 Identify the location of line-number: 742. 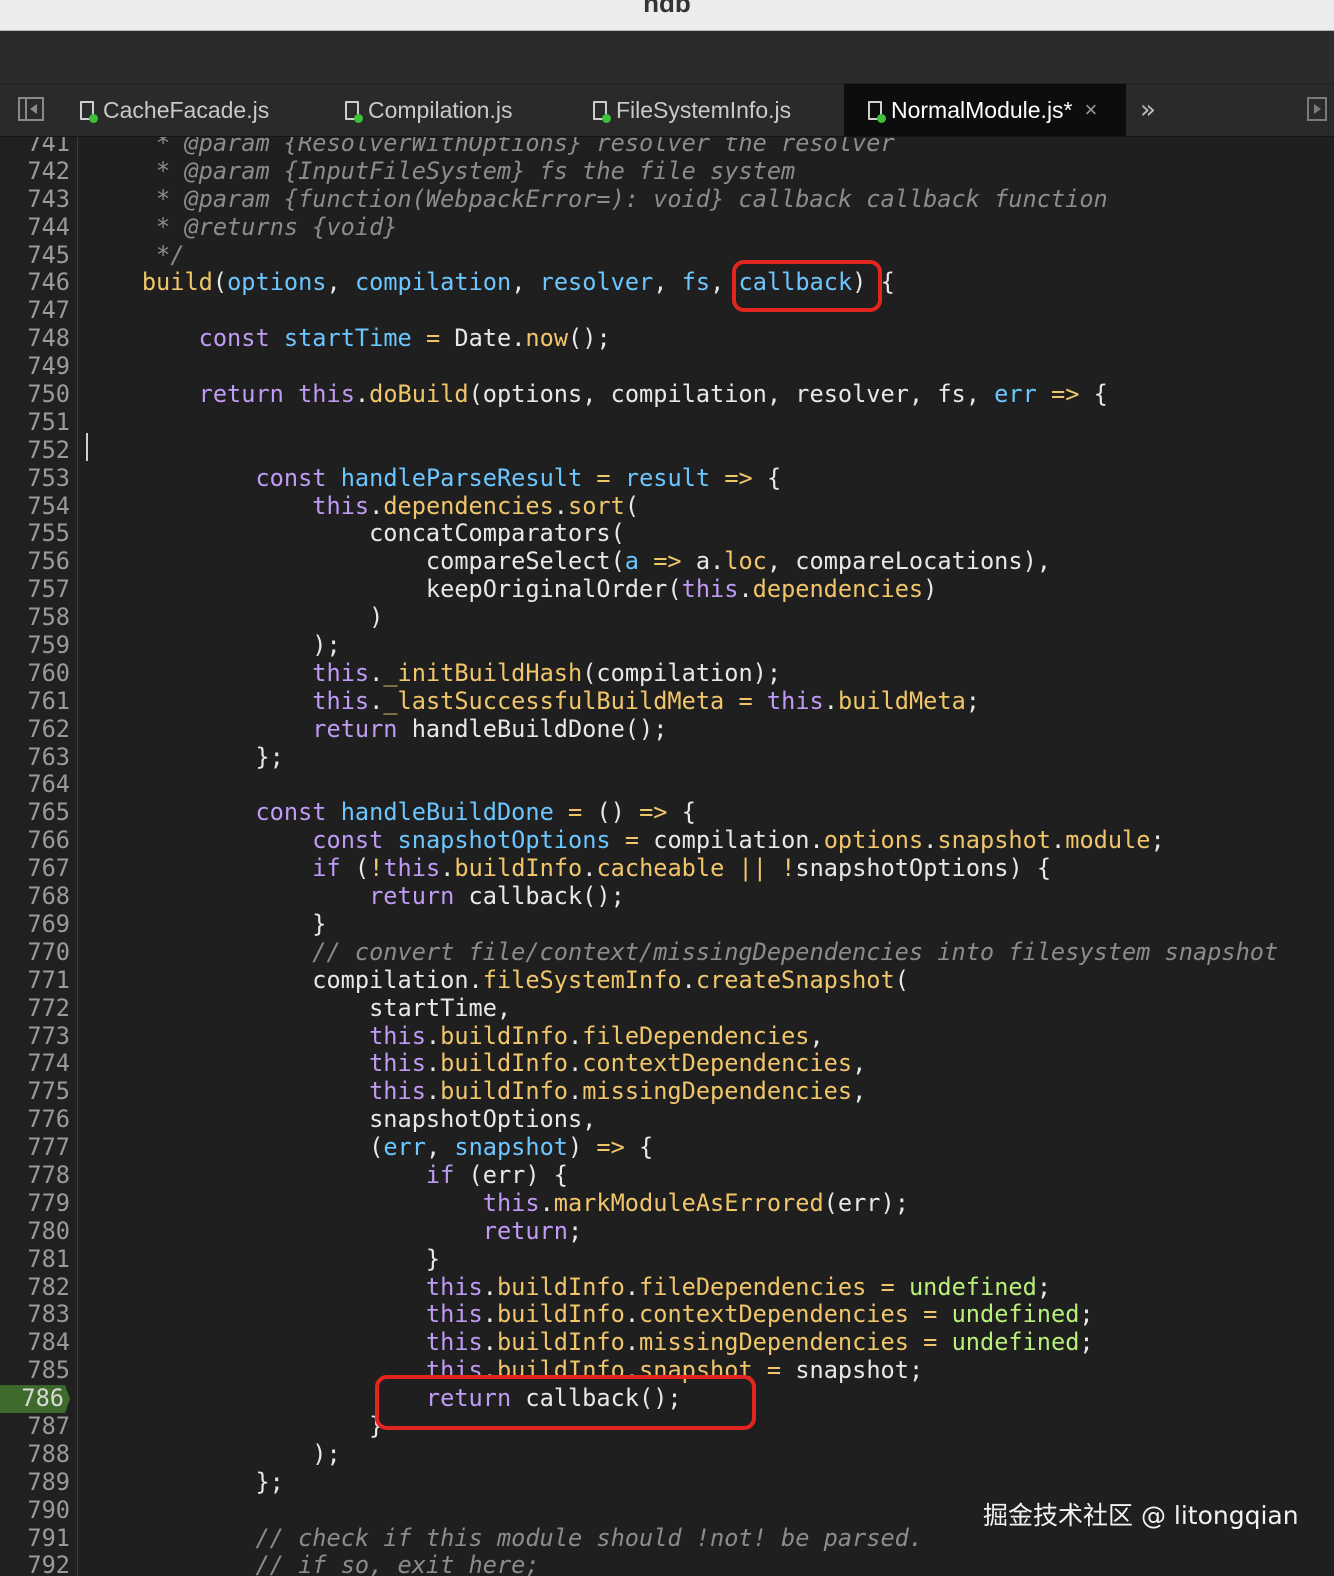
(35, 171).